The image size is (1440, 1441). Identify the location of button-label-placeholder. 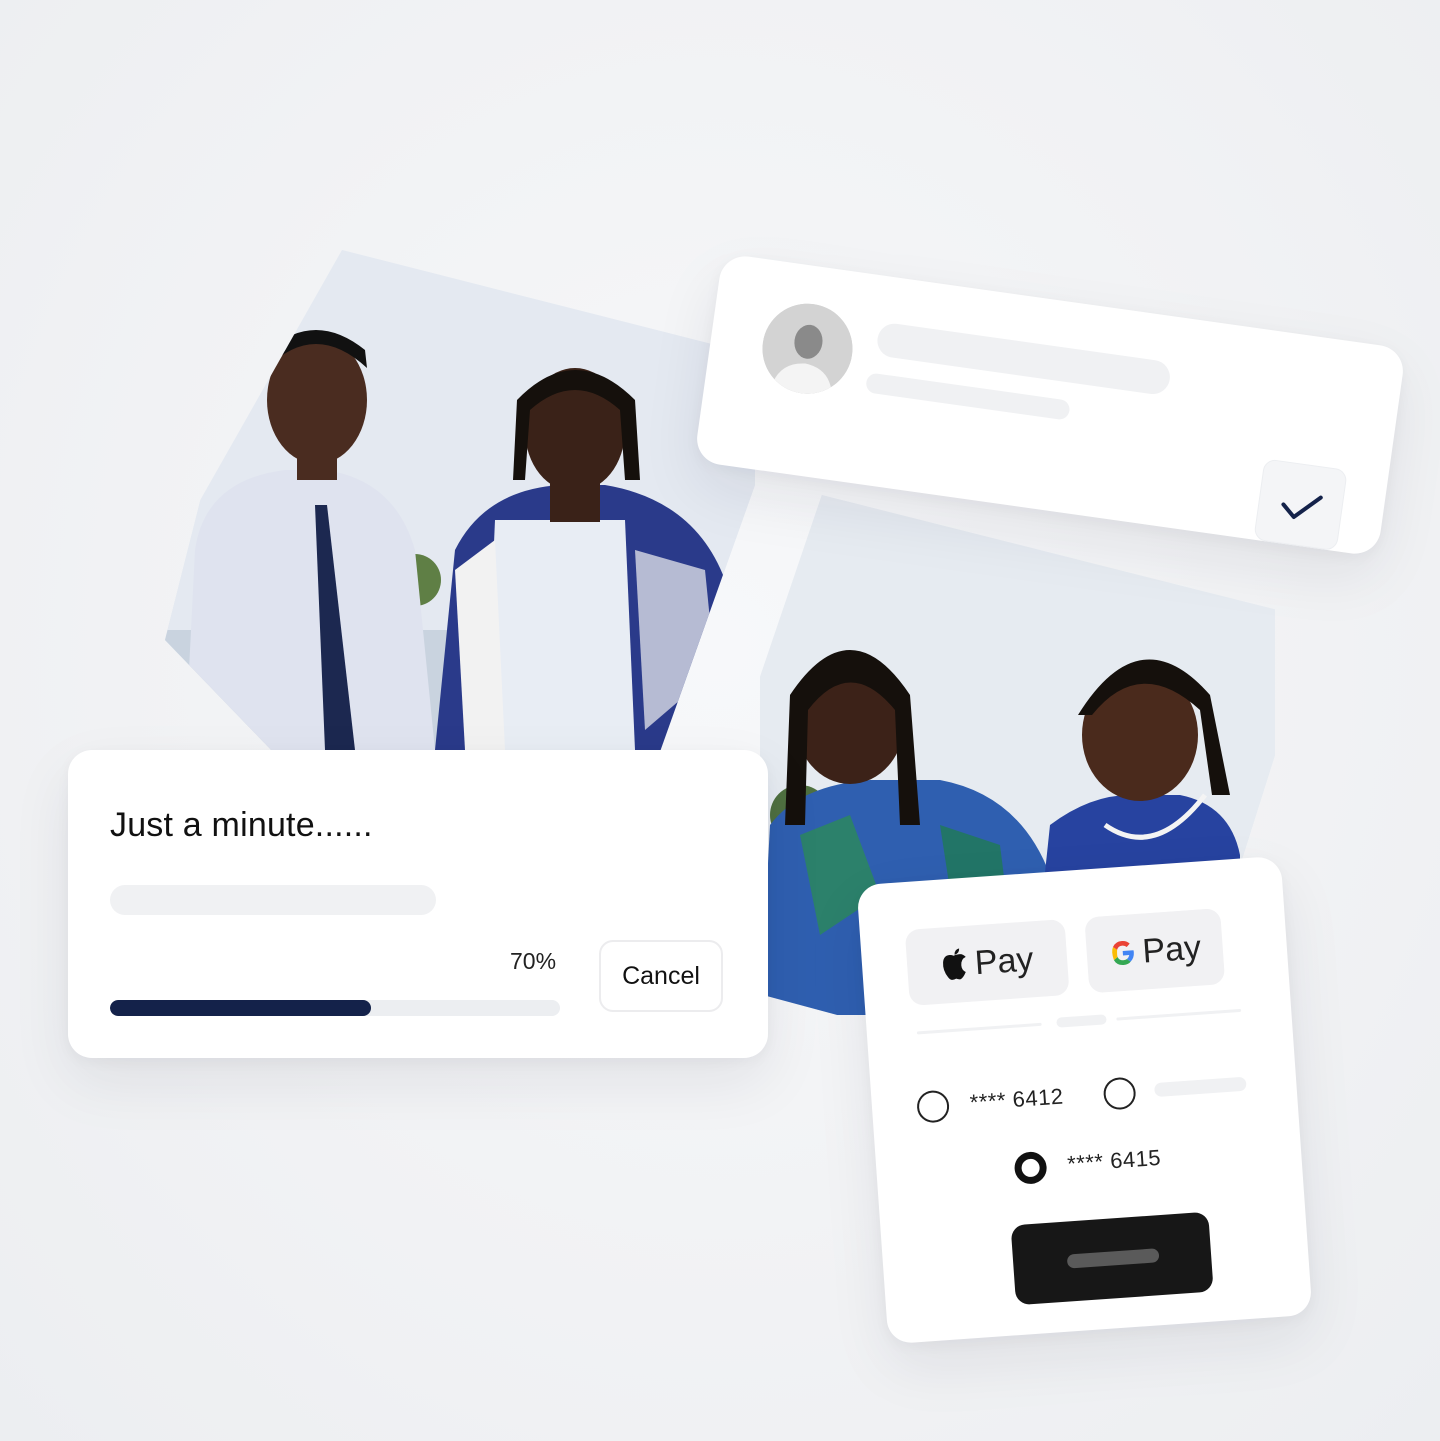
(1113, 1258).